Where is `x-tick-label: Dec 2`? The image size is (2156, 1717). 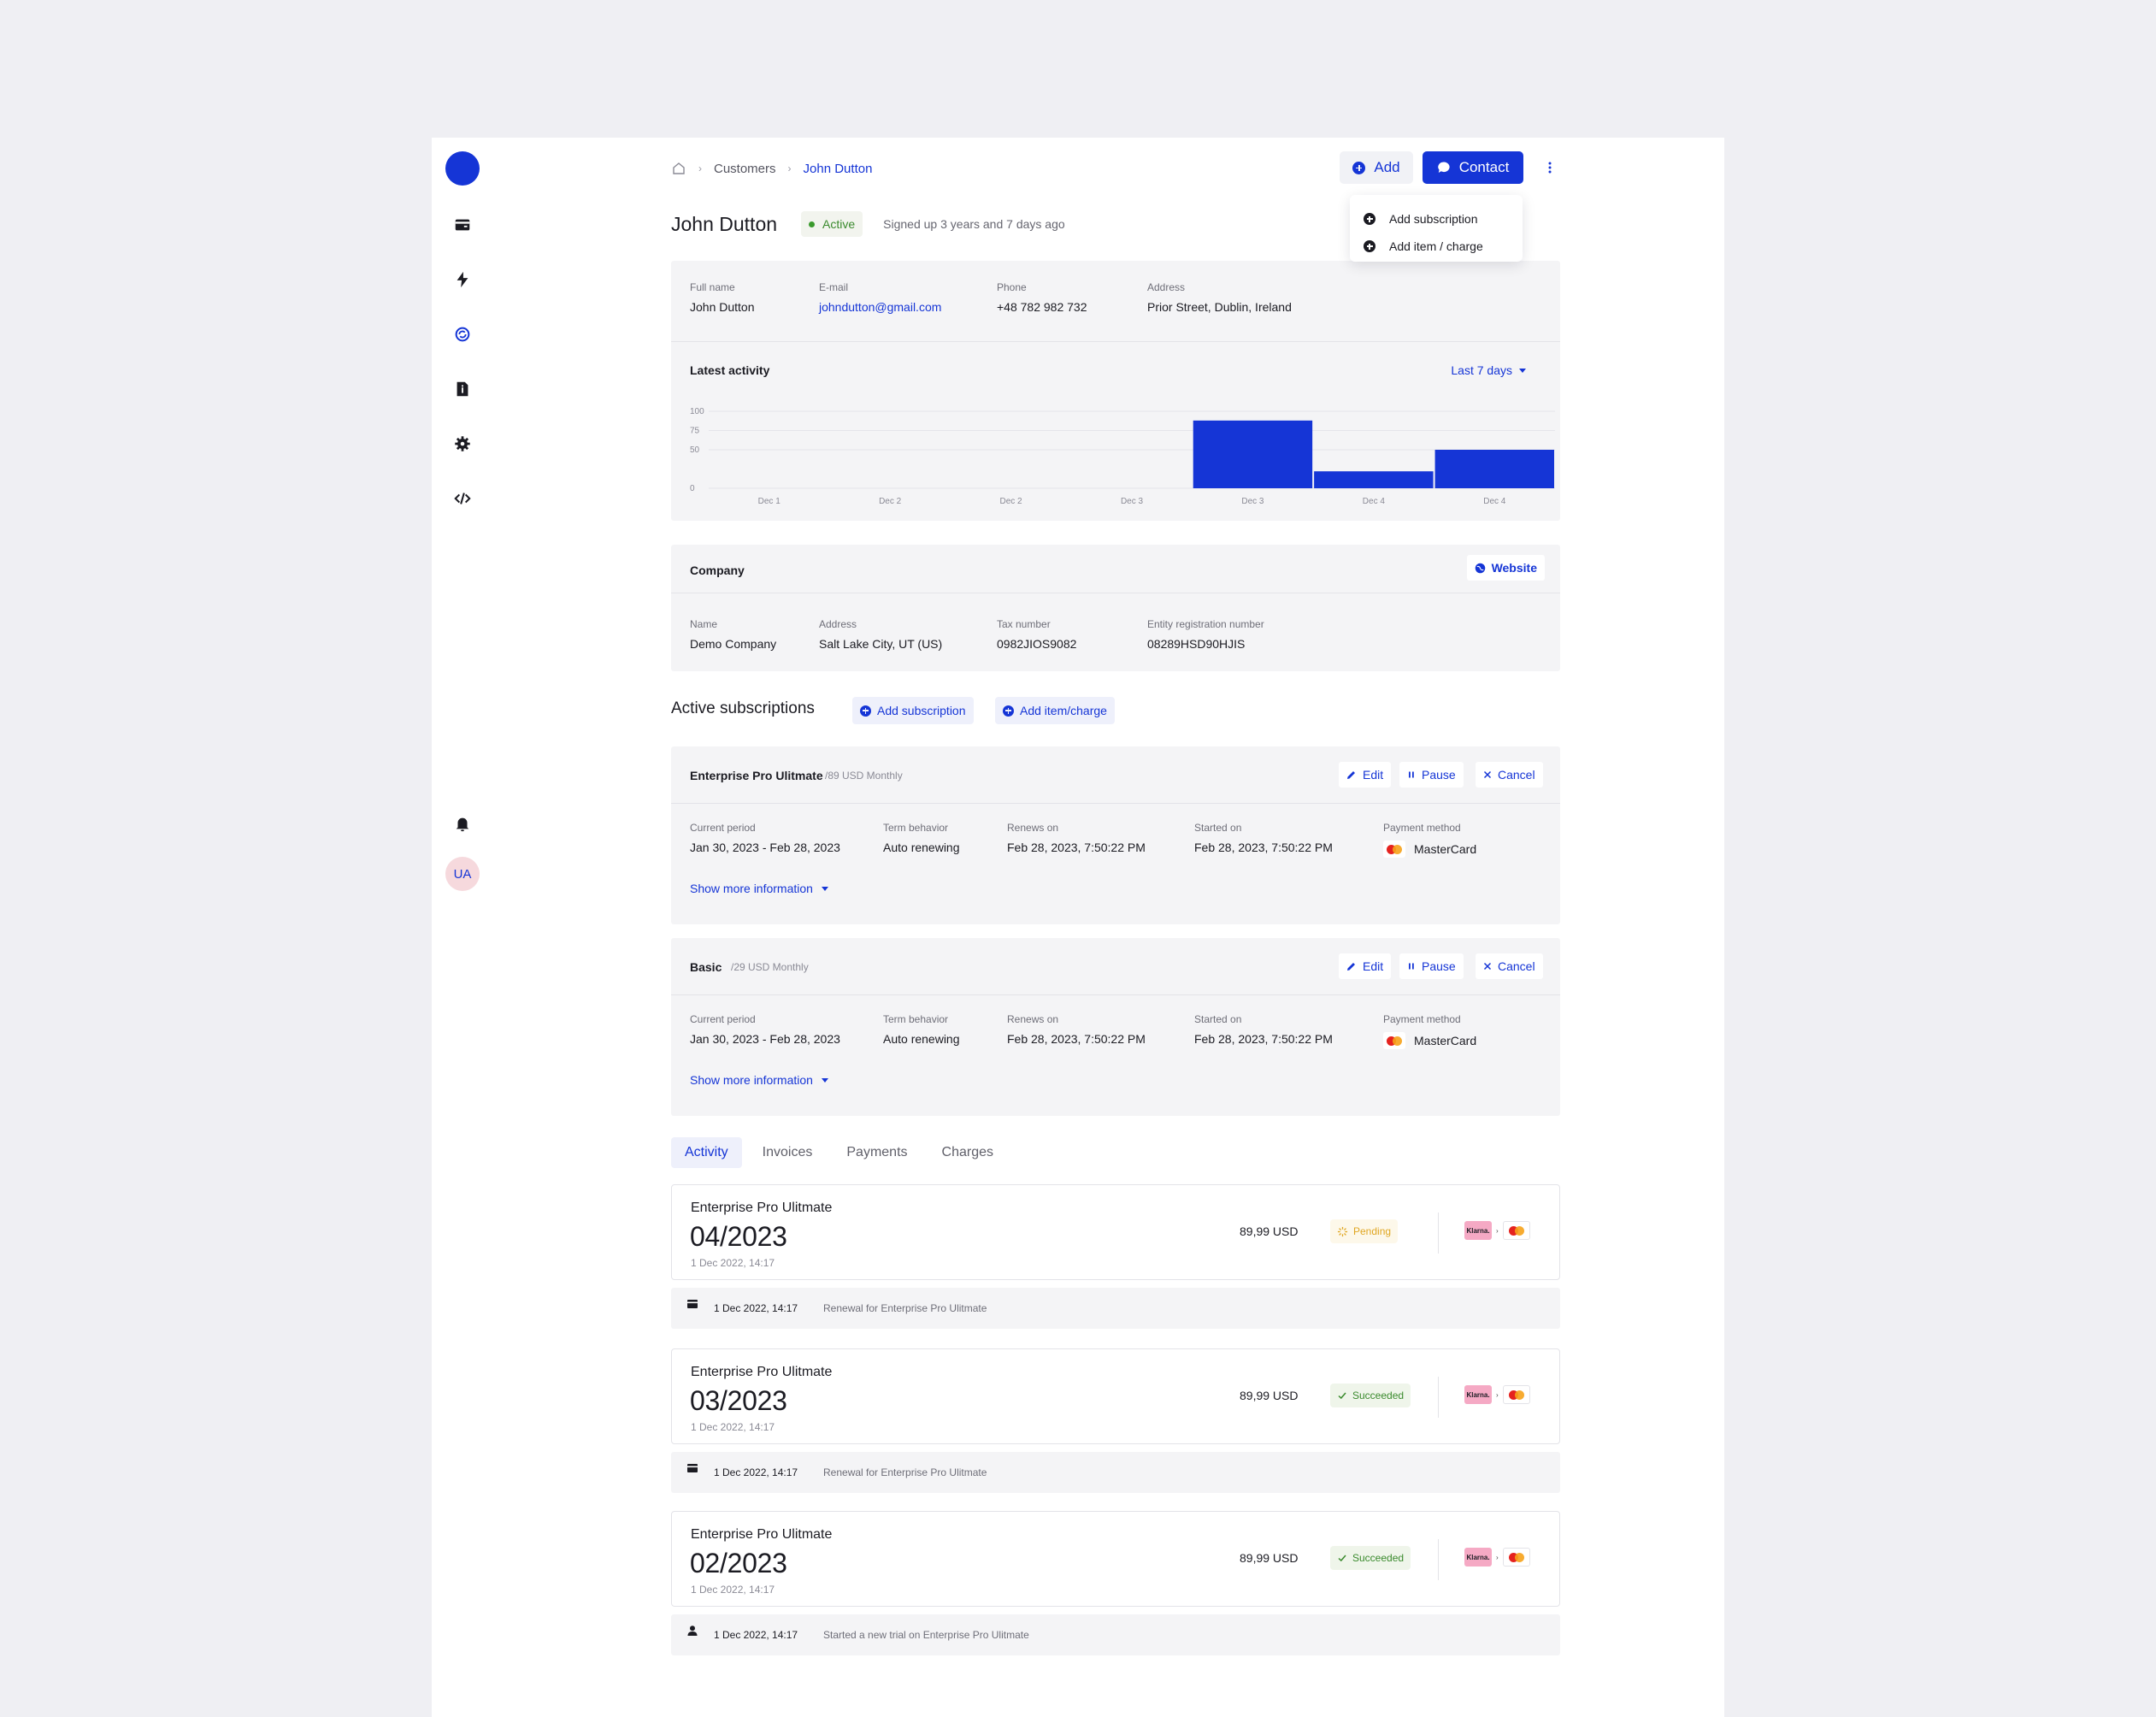
x-tick-label: Dec 2 is located at coordinates (890, 502).